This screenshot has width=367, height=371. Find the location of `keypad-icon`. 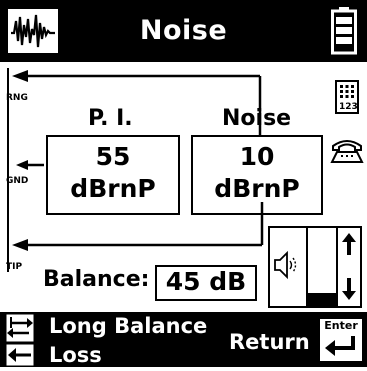

keypad-icon is located at coordinates (347, 99).